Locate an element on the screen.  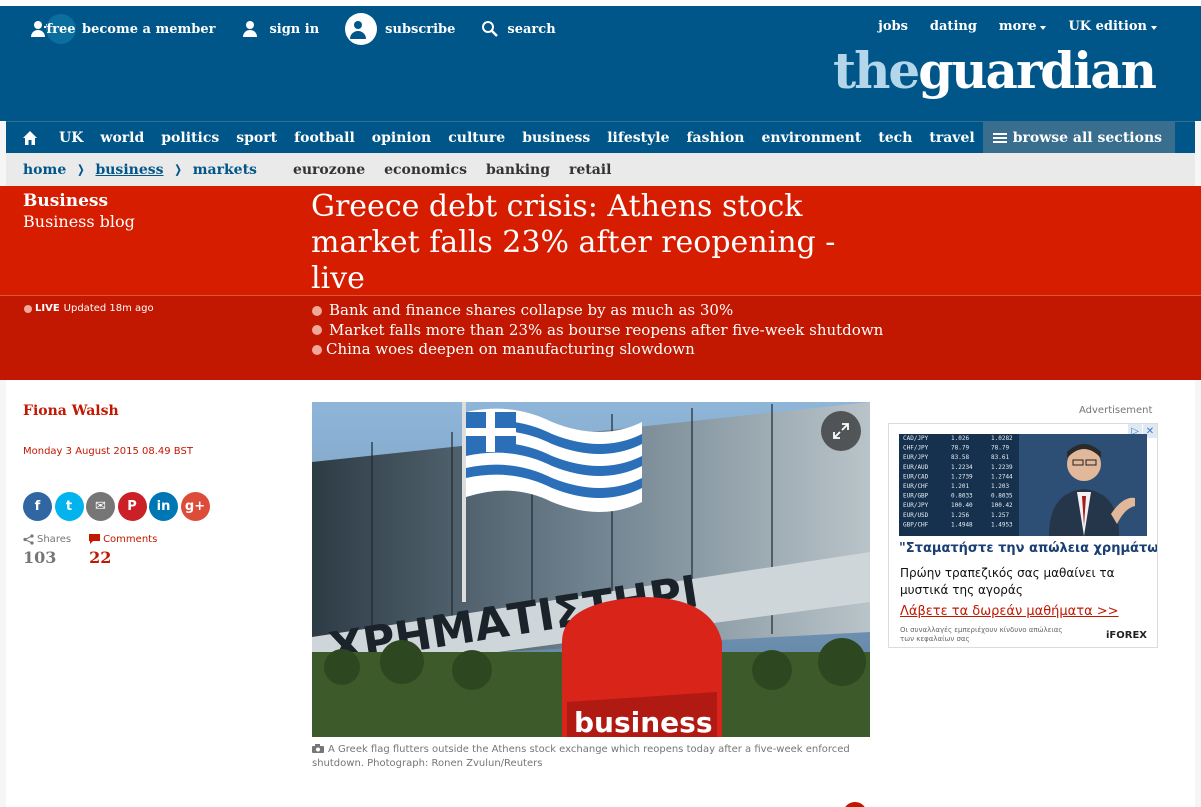
bullet-icon is located at coordinates (317, 310).